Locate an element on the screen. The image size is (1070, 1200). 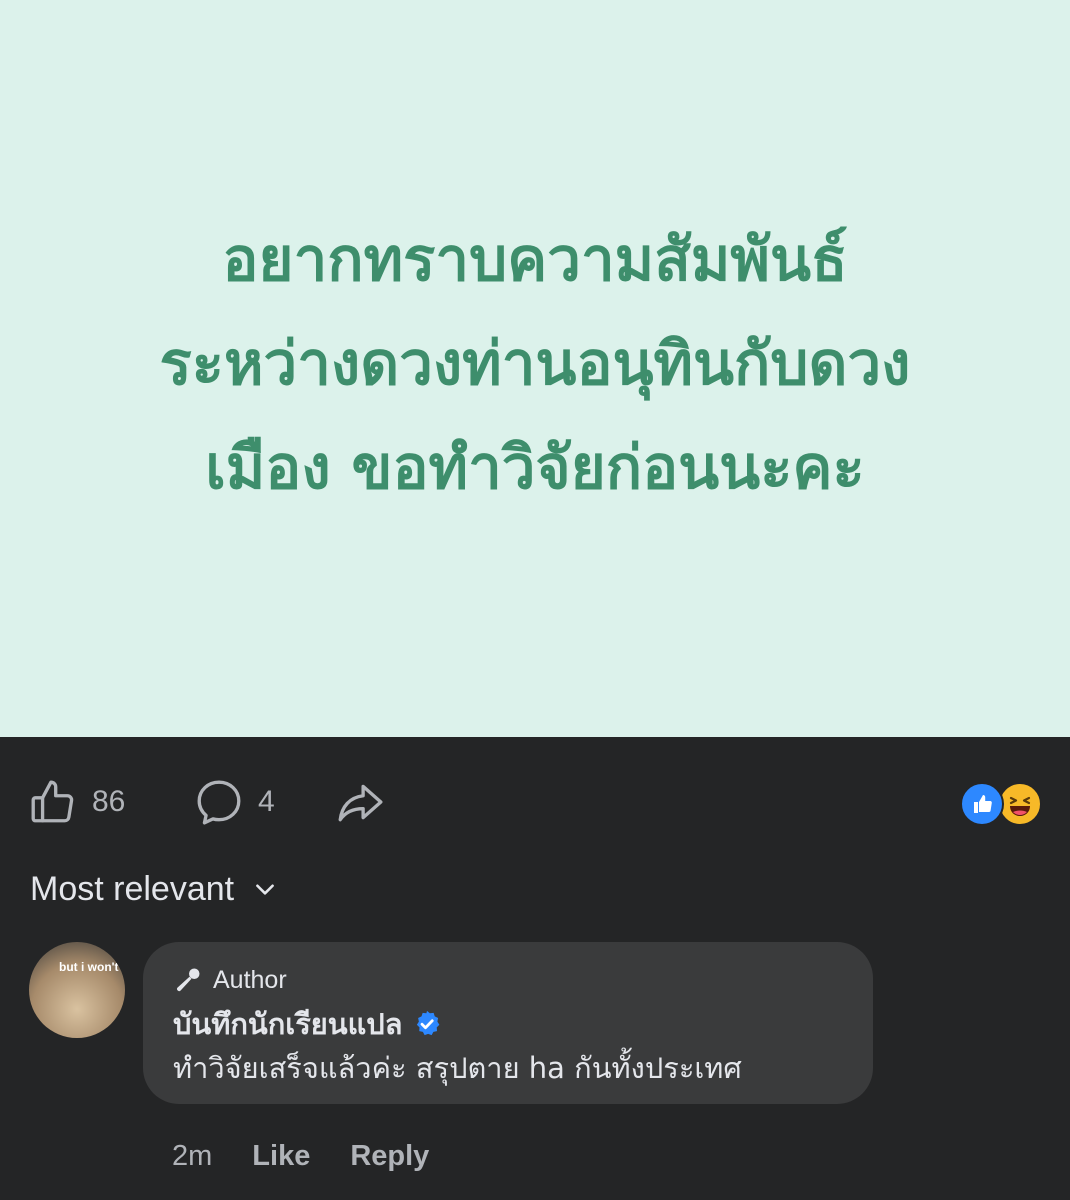
verified-badge-icon is located at coordinates (428, 1023).